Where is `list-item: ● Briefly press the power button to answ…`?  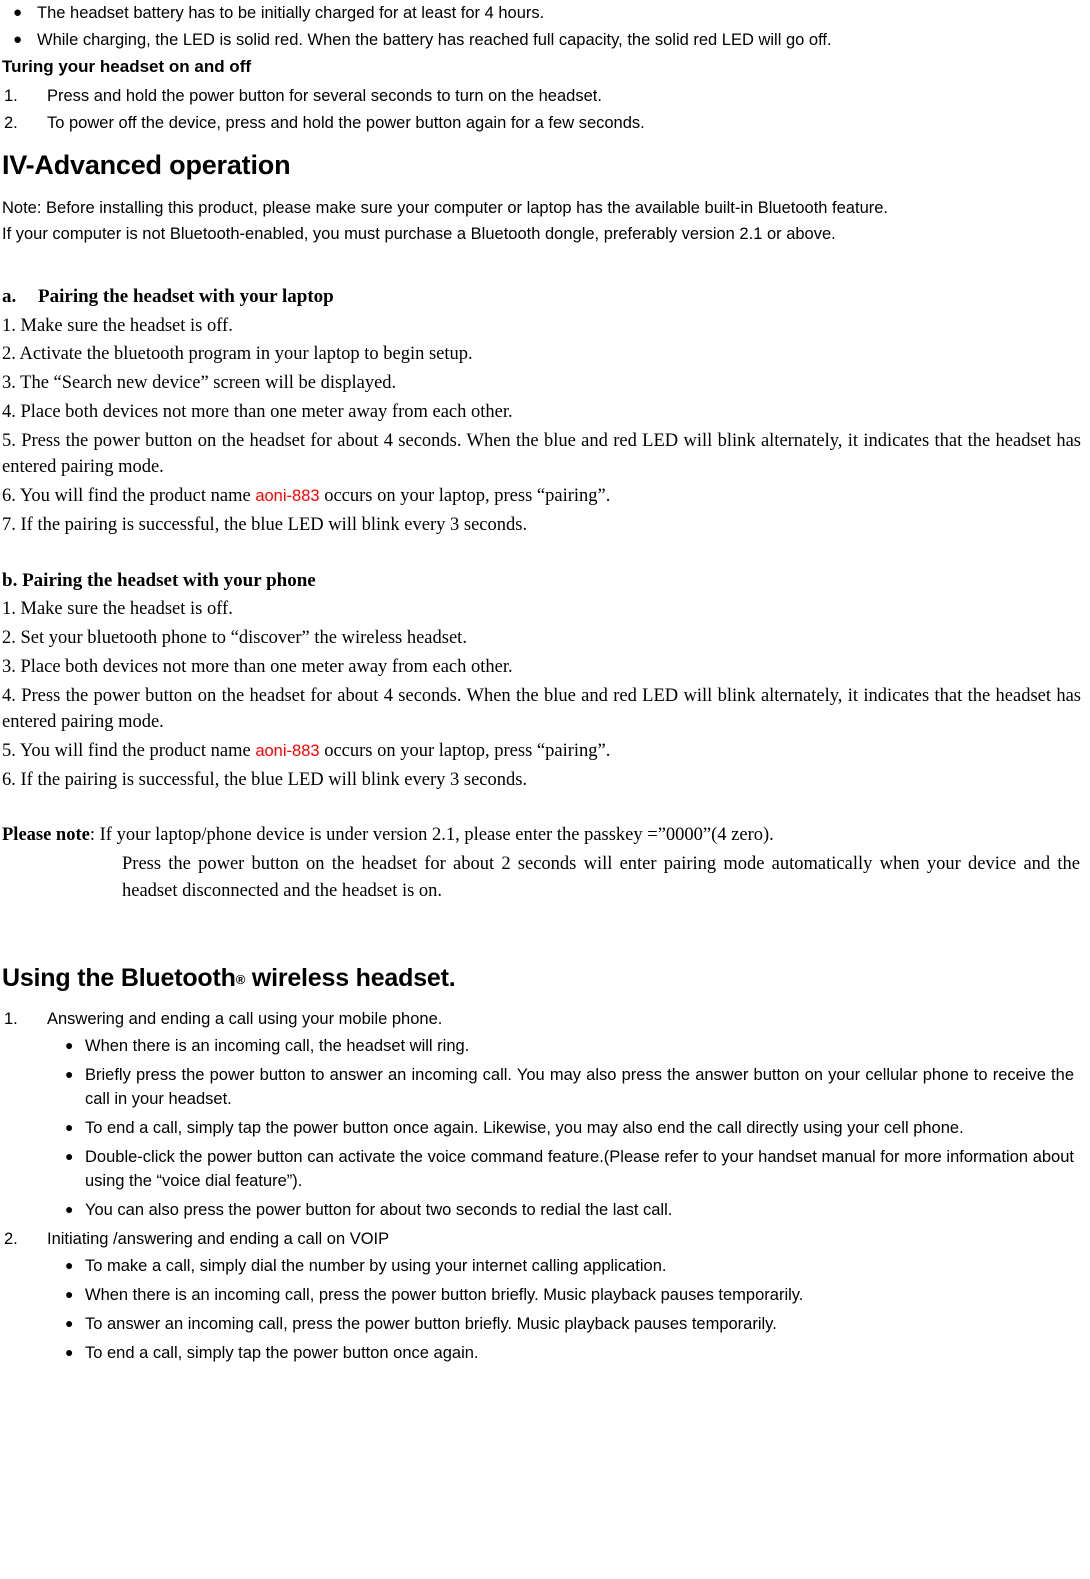
list-item: ● Briefly press the power button to answ… is located at coordinates (543, 1088).